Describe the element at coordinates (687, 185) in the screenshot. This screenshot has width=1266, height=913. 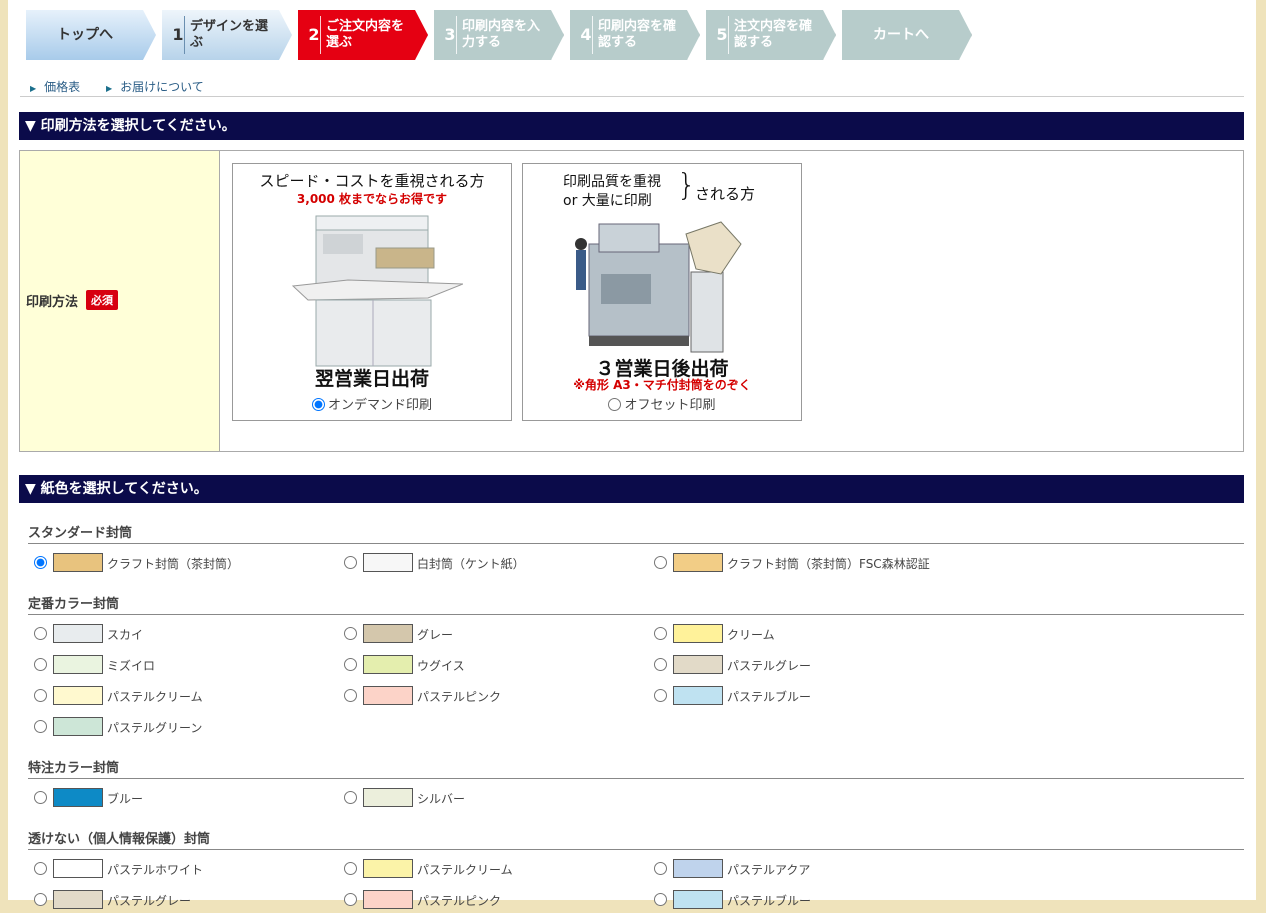
I see `brace-icon: }` at that location.